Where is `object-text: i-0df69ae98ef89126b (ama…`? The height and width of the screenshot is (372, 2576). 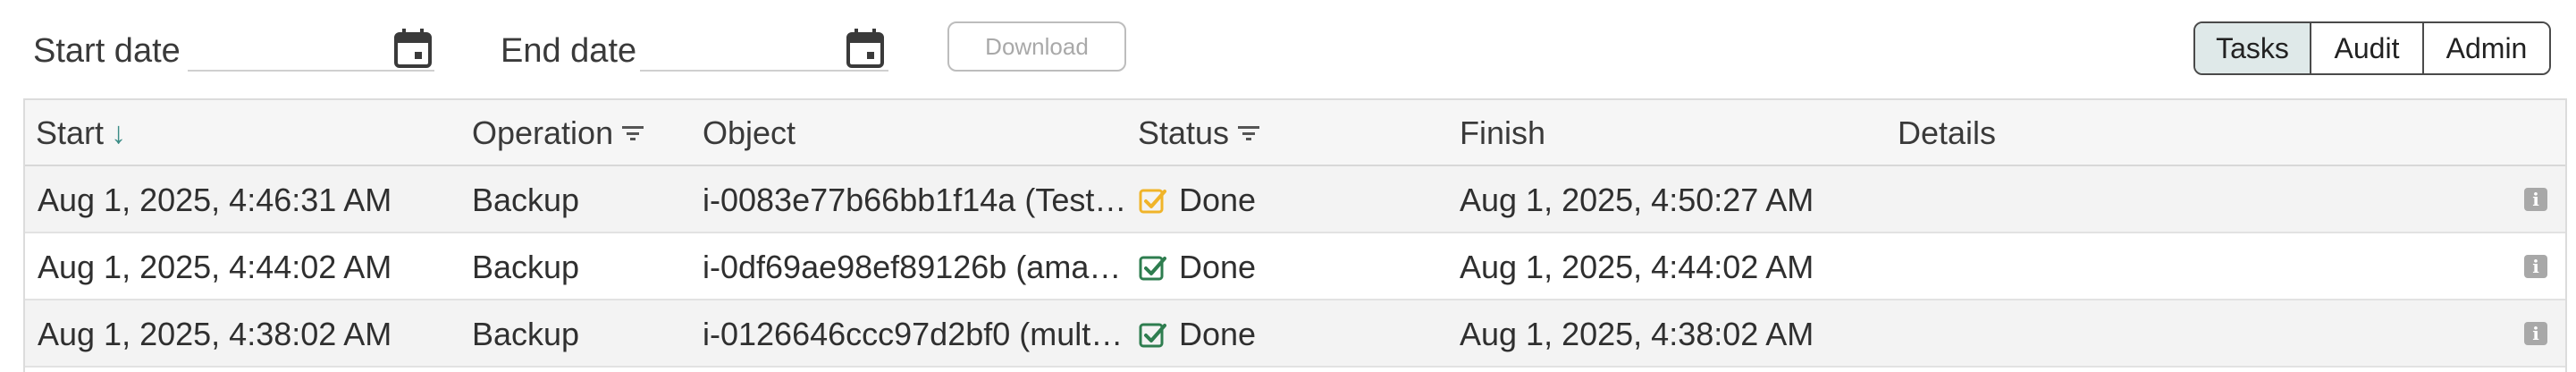
object-text: i-0df69ae98ef89126b (ama… is located at coordinates (913, 266).